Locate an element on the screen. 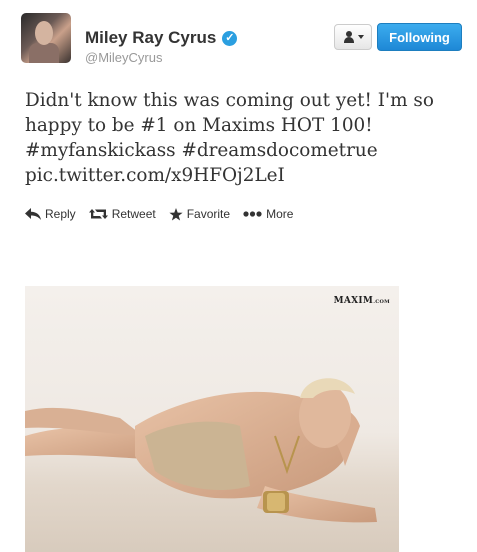 Image resolution: width=477 pixels, height=552 pixels. more-dots-icon is located at coordinates (252, 214).